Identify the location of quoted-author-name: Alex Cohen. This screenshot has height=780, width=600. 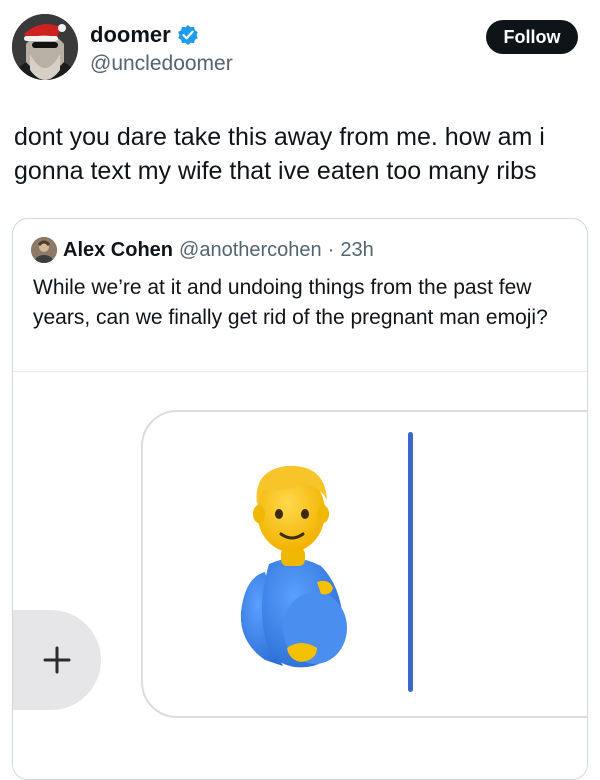
(118, 250).